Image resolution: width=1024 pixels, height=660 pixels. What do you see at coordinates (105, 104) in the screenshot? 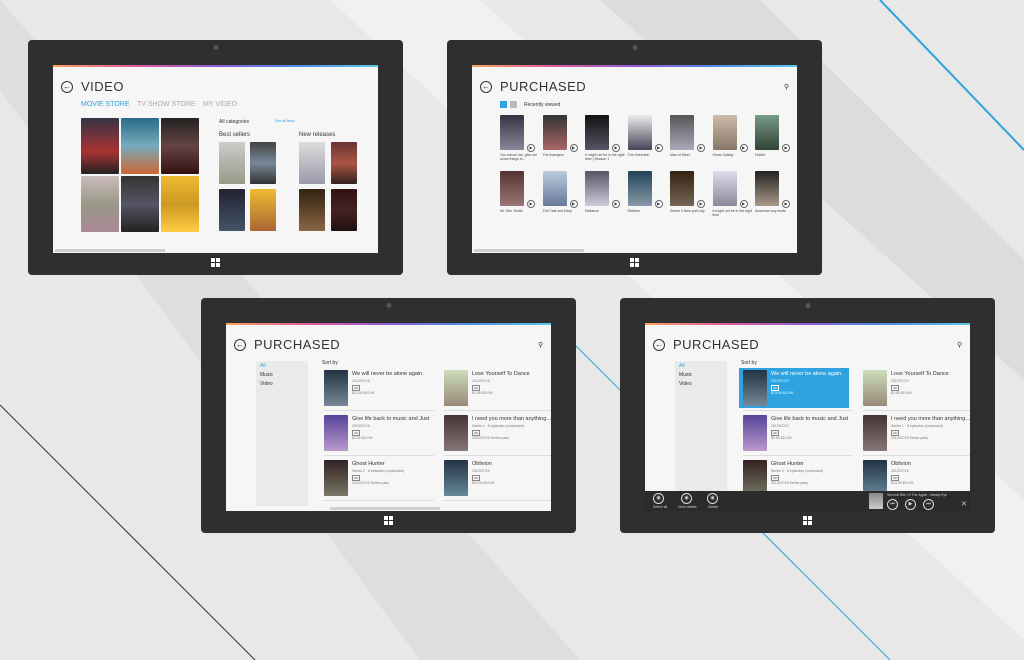
I see `tab-movie-store: MOVIE STORE` at bounding box center [105, 104].